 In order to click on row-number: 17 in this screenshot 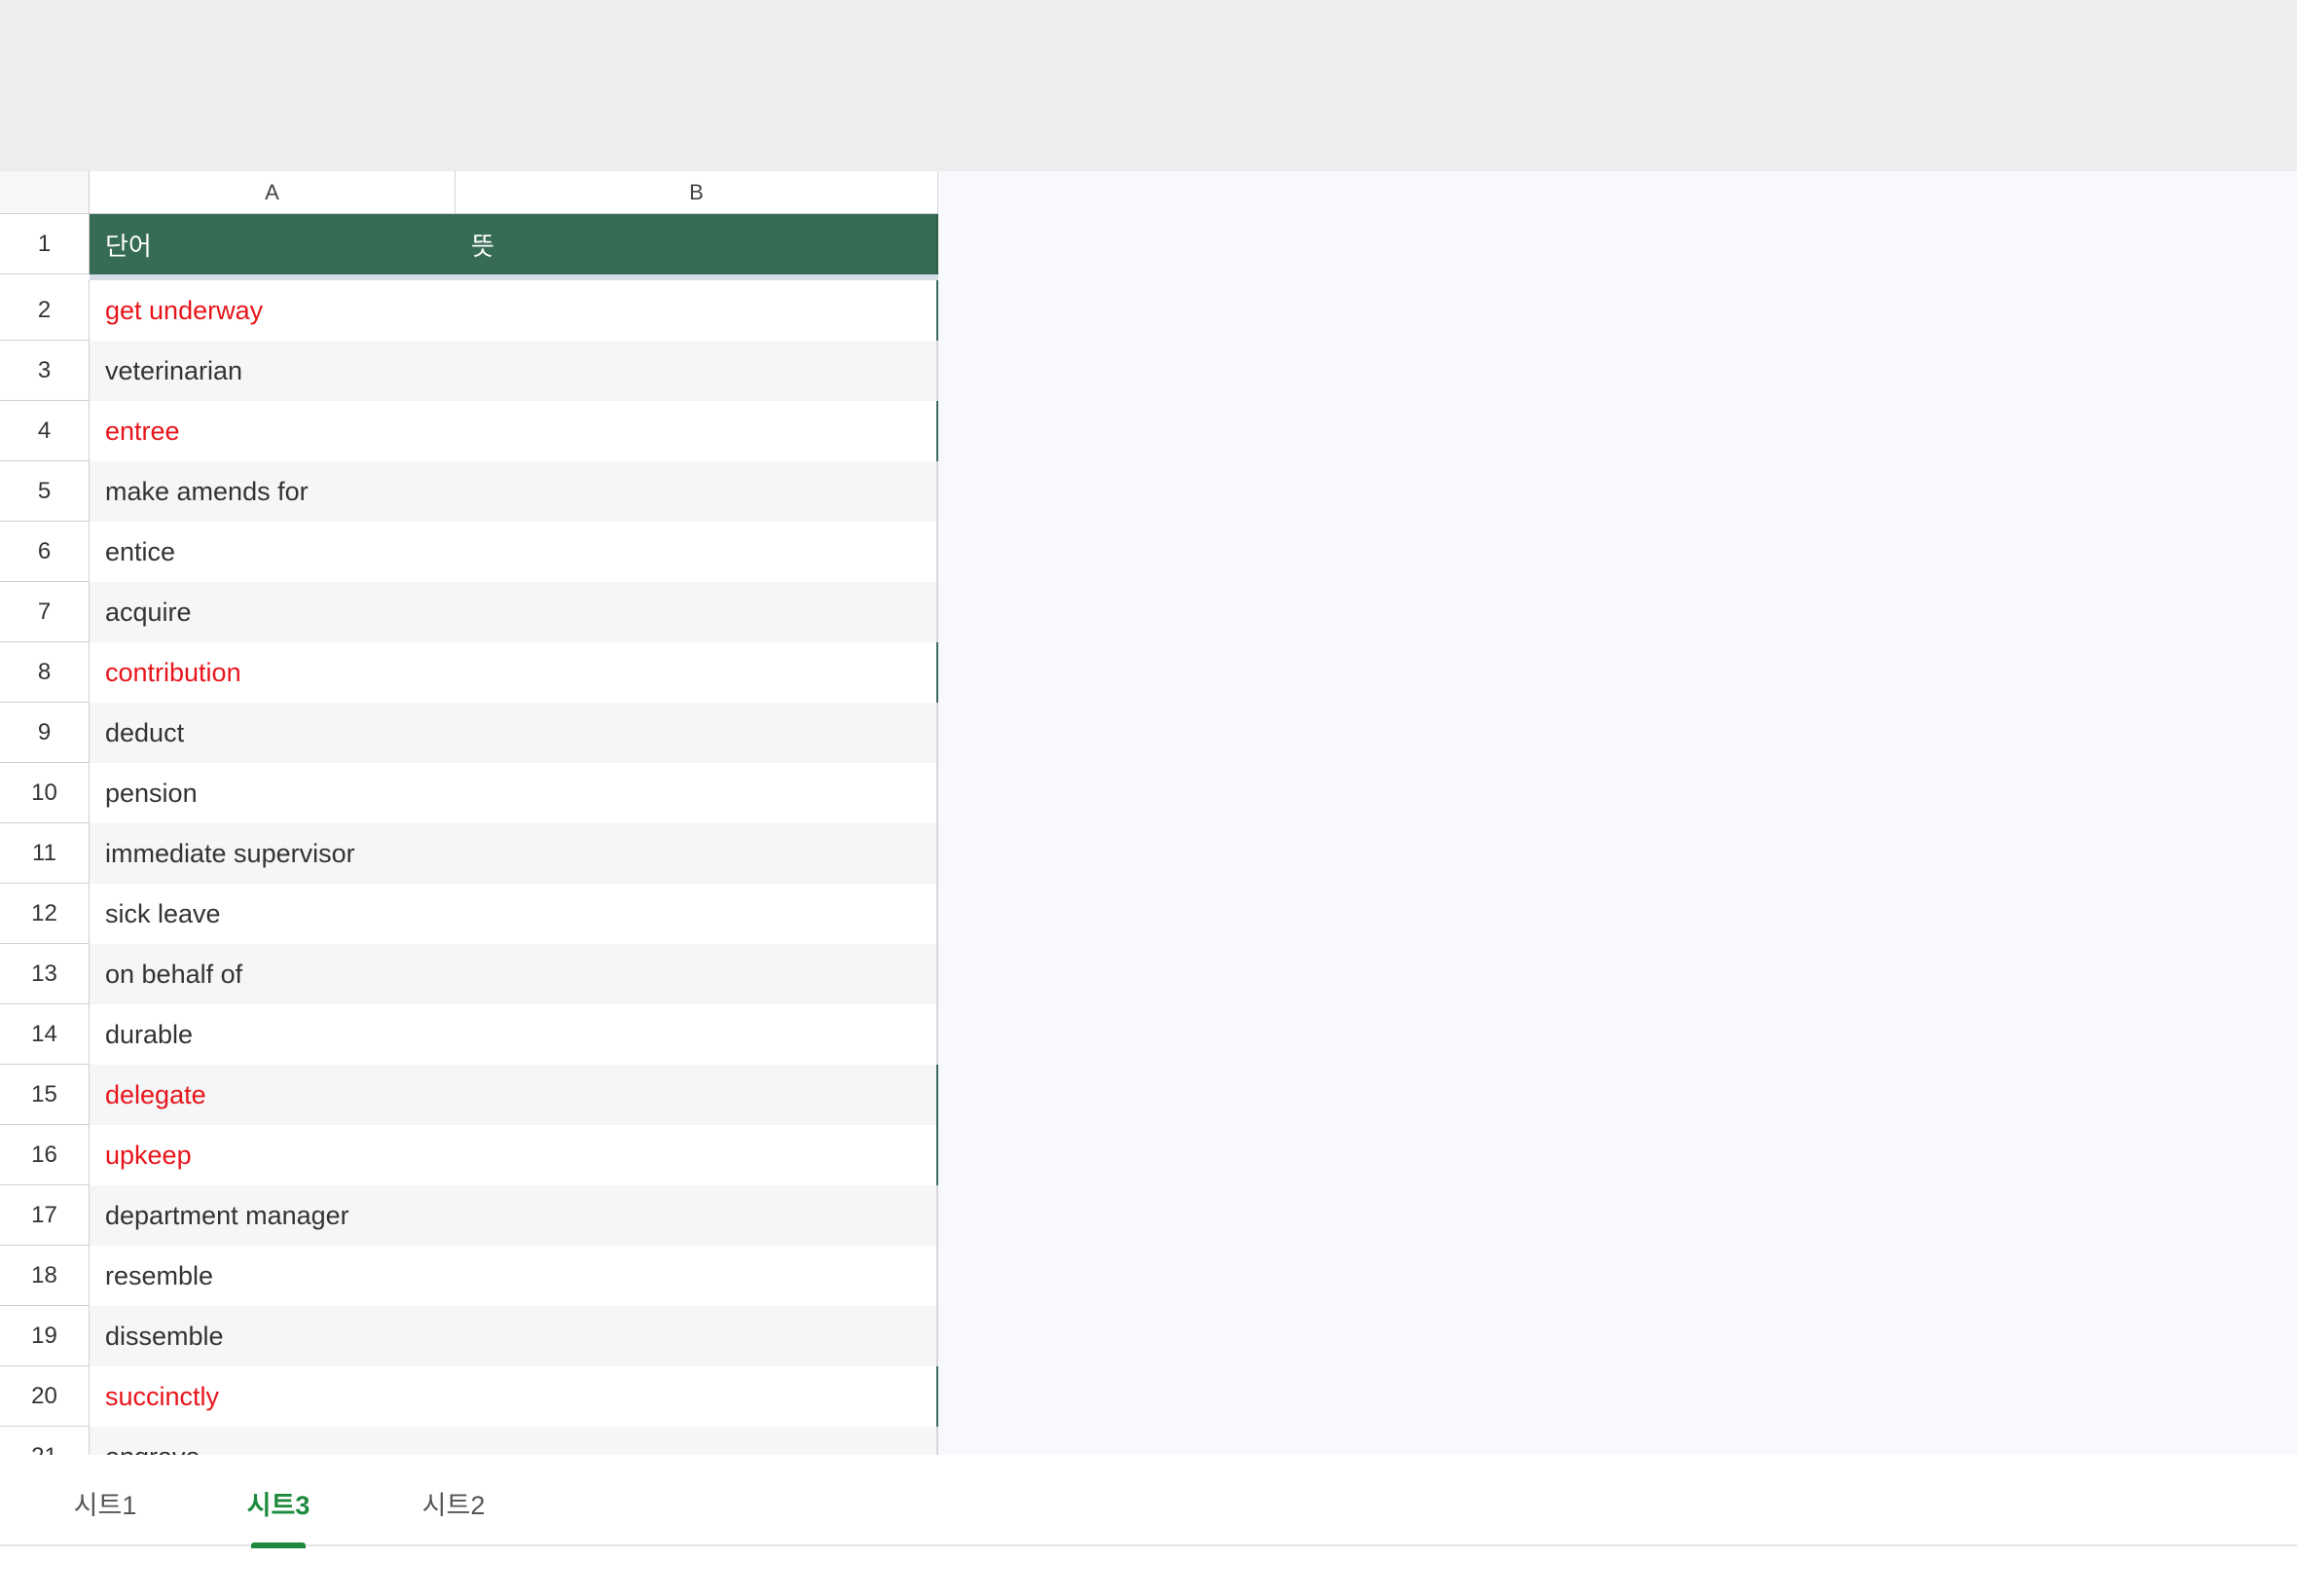, I will do `click(45, 1215)`.